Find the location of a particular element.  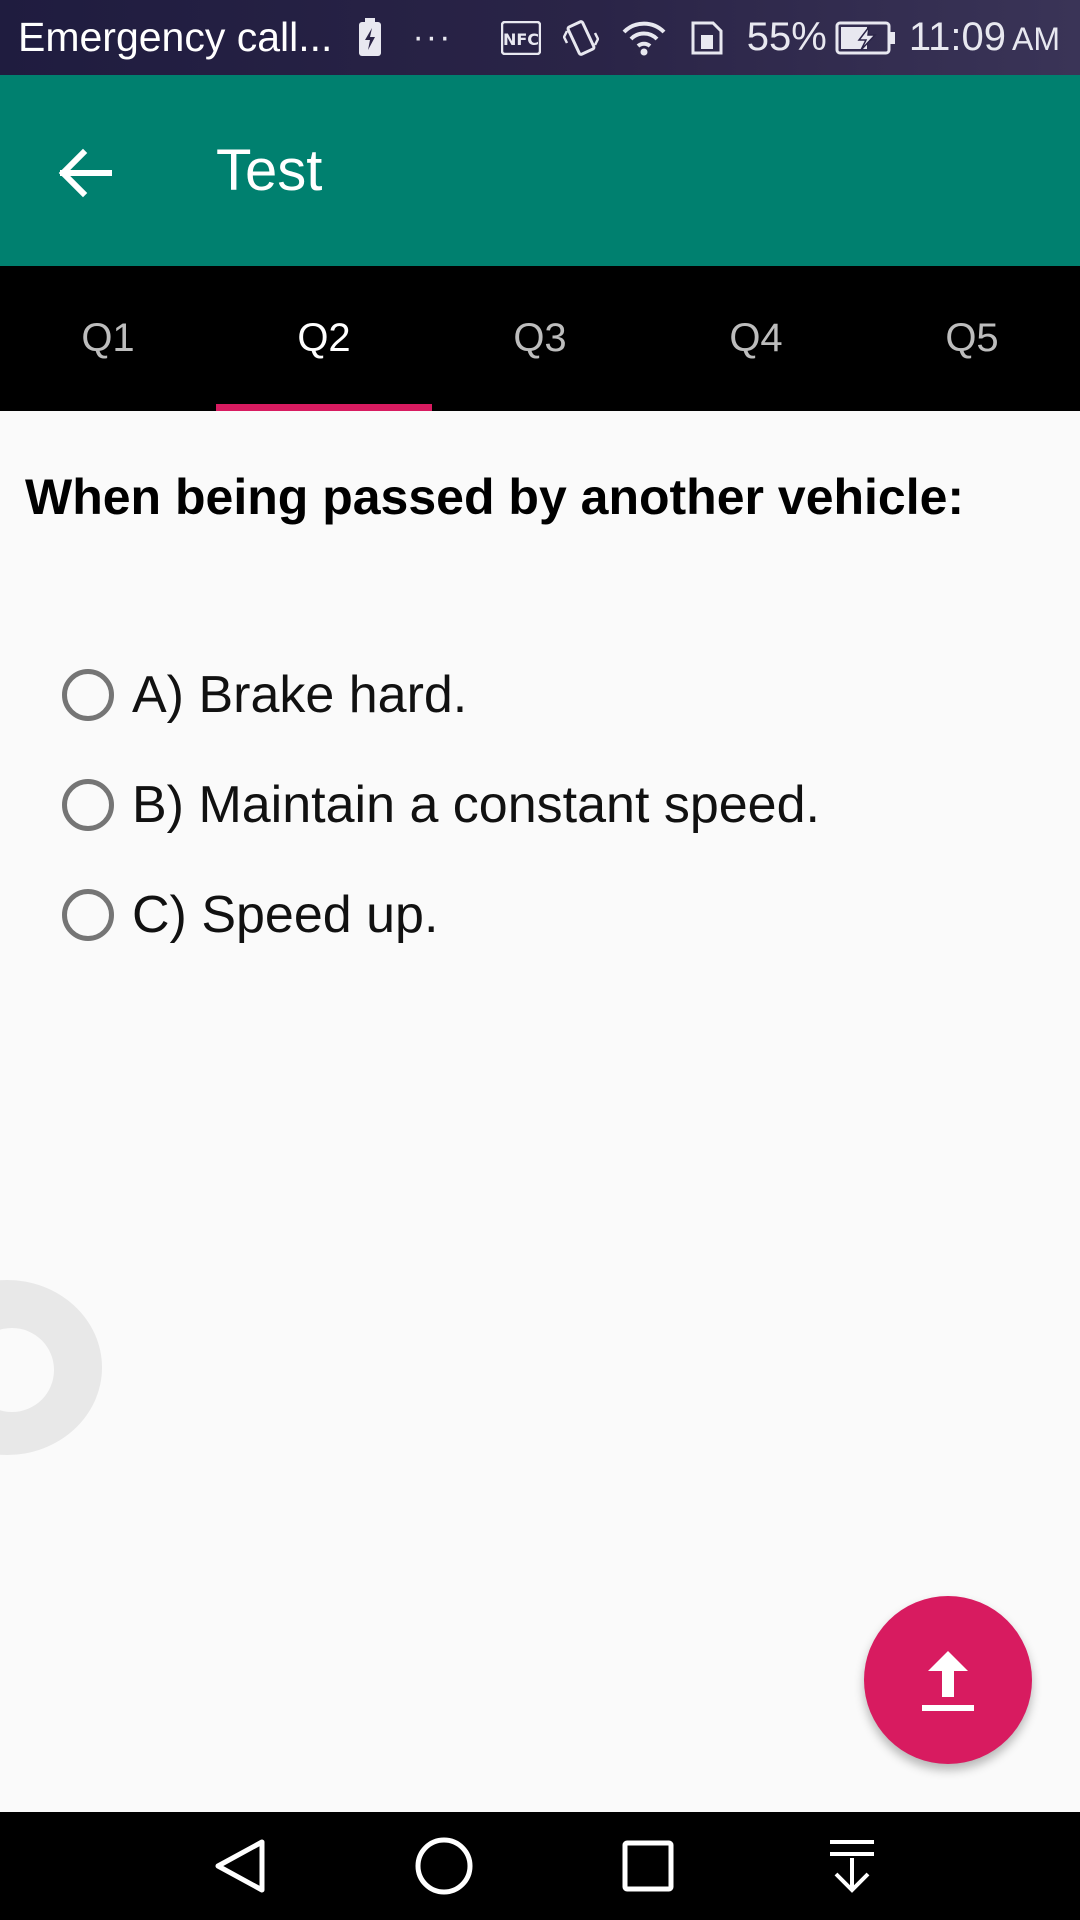

question-tabs: Q1 Q2 Q3 Q4 Q5 is located at coordinates (540, 338).